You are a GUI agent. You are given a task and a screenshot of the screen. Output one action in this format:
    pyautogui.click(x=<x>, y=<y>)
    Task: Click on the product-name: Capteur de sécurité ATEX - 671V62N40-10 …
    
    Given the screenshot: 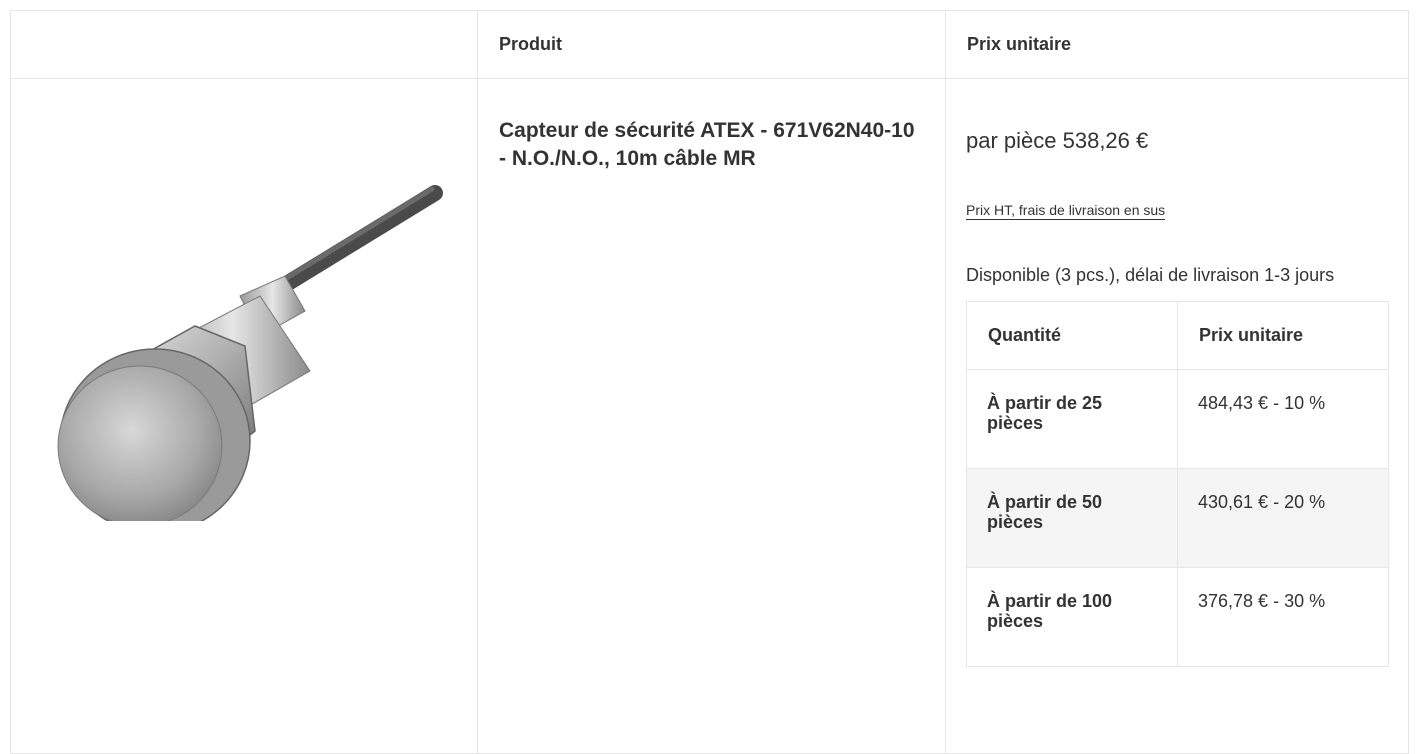 What is the action you would take?
    pyautogui.click(x=709, y=145)
    